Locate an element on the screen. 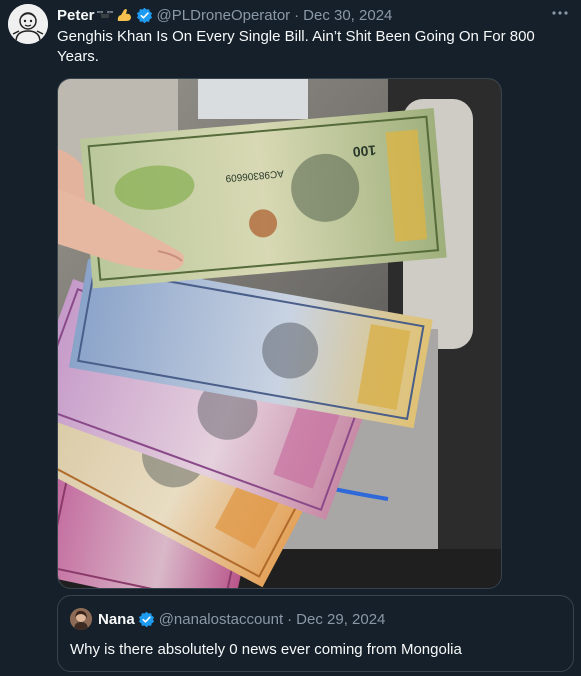  avatar-image is located at coordinates (28, 24).